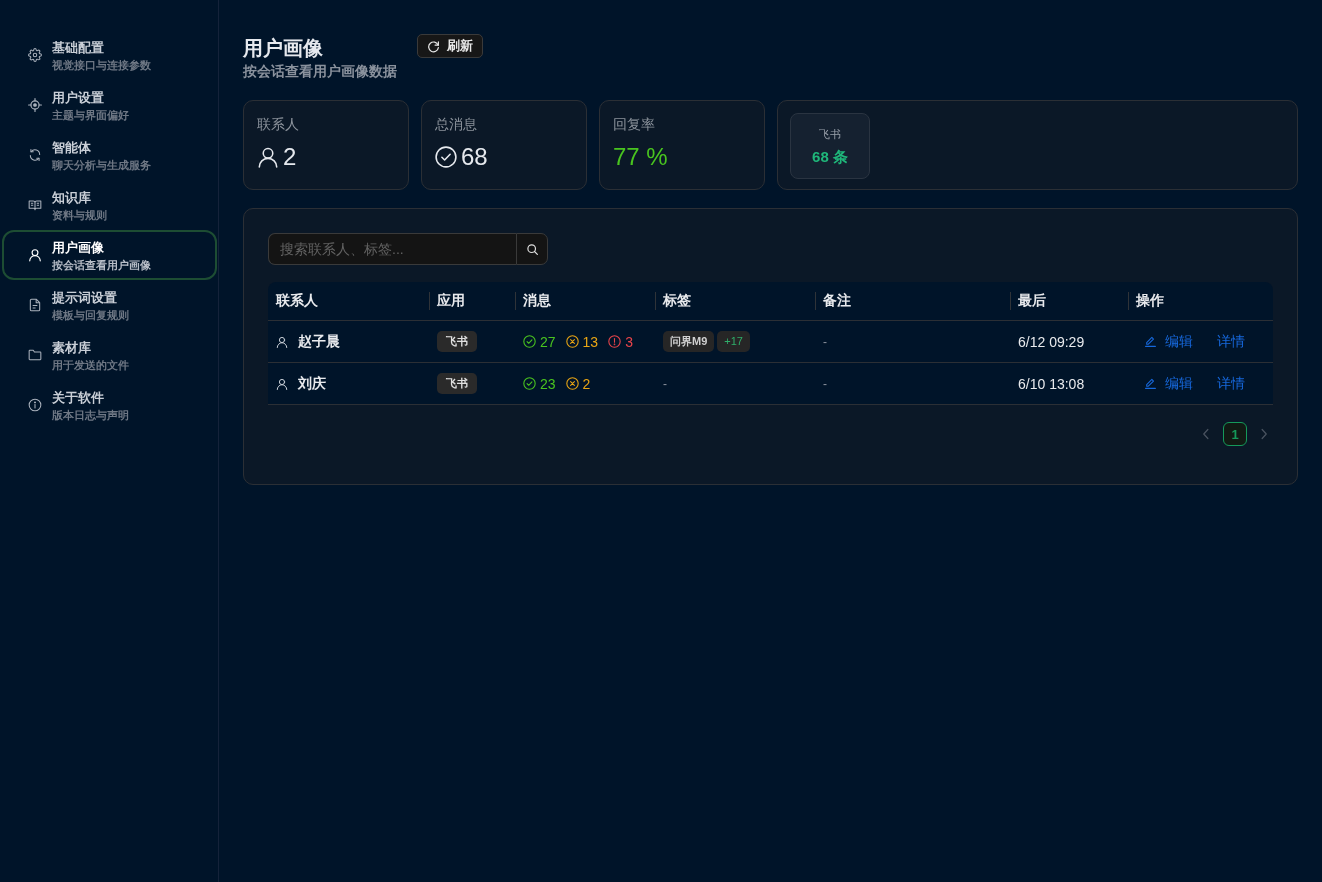 The image size is (1322, 882). I want to click on message-count: 27, so click(548, 341).